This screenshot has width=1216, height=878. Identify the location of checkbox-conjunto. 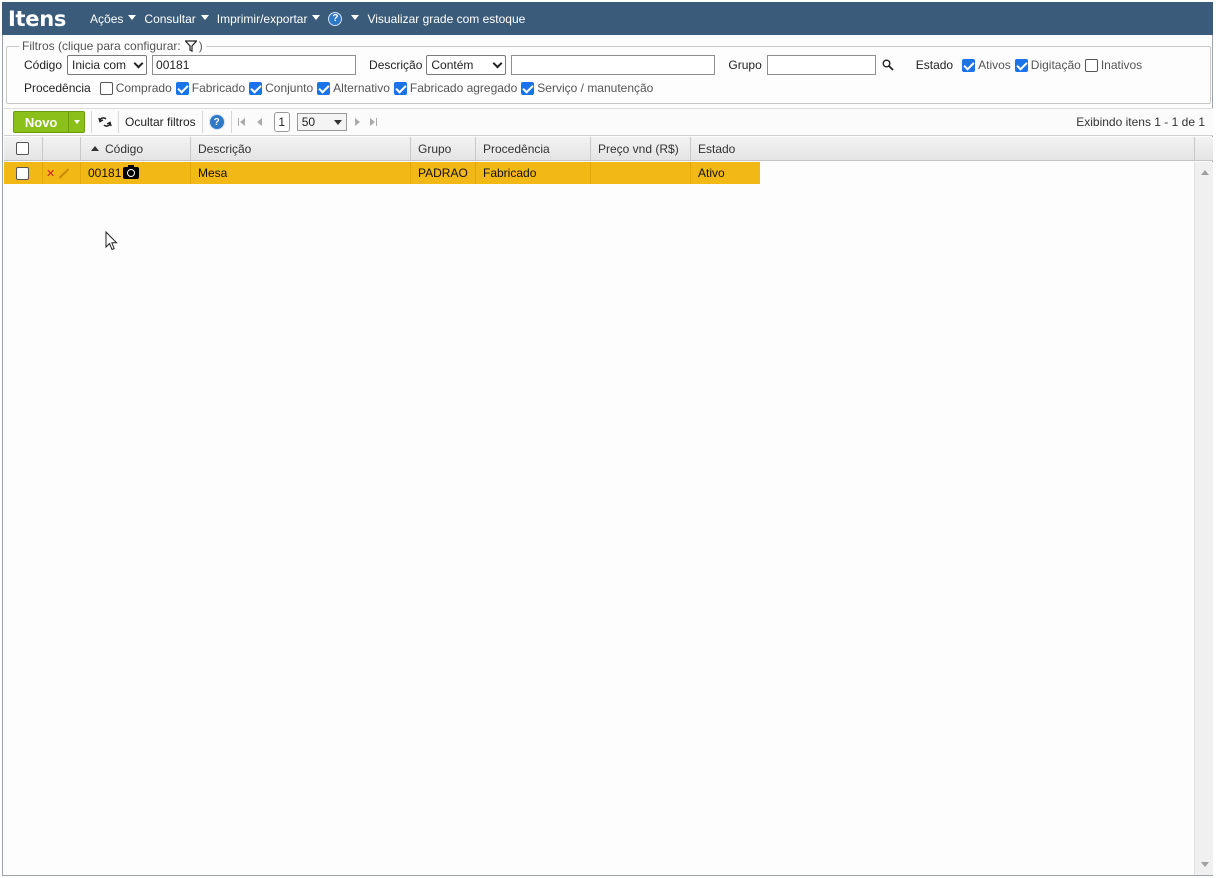
(256, 88).